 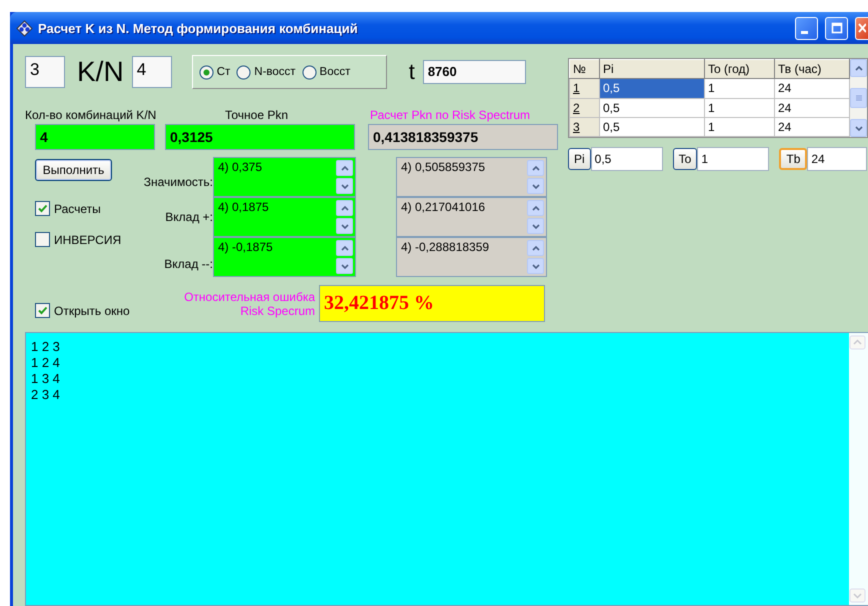 What do you see at coordinates (432, 303) in the screenshot?
I see `error-value: 32,421875 %` at bounding box center [432, 303].